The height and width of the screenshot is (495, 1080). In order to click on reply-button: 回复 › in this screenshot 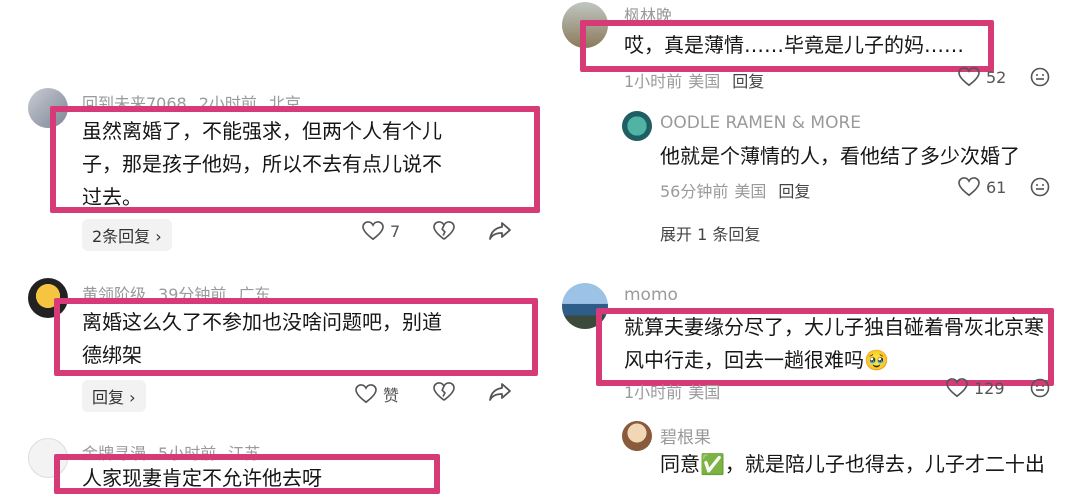, I will do `click(114, 396)`.